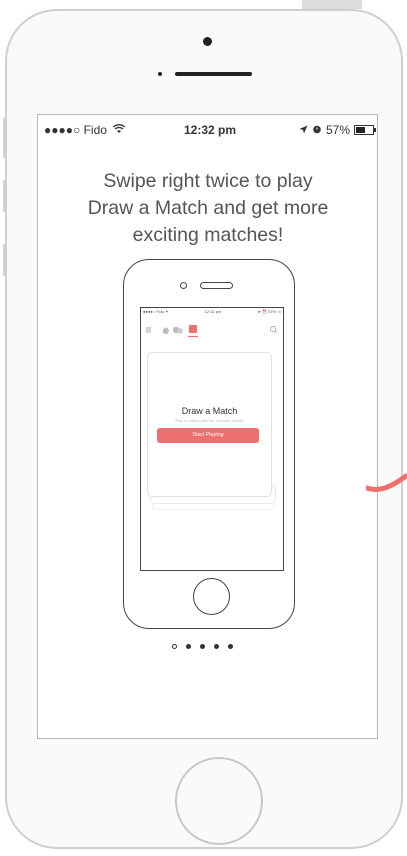 This screenshot has height=856, width=407. Describe the element at coordinates (208, 181) in the screenshot. I see `headline-line: Swipe right twice to play` at that location.